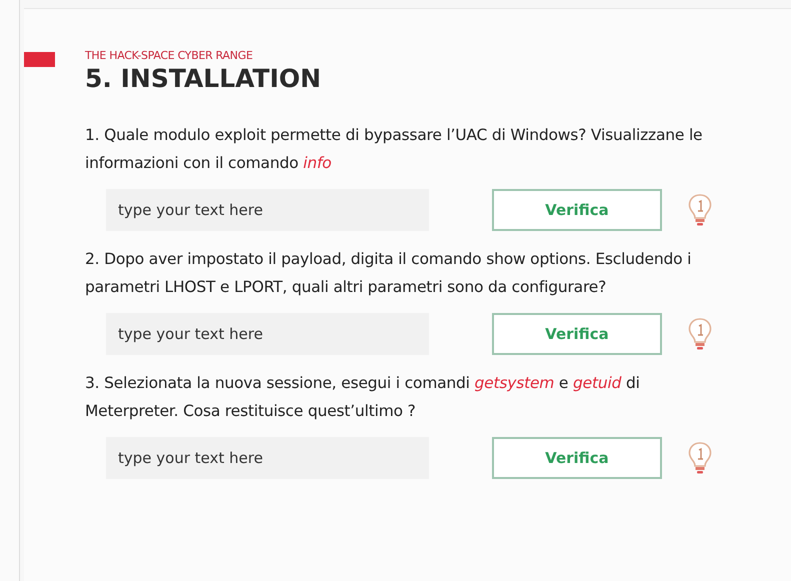 Image resolution: width=791 pixels, height=581 pixels. Describe the element at coordinates (203, 79) in the screenshot. I see `section-title: 5. INSTALLATION` at that location.